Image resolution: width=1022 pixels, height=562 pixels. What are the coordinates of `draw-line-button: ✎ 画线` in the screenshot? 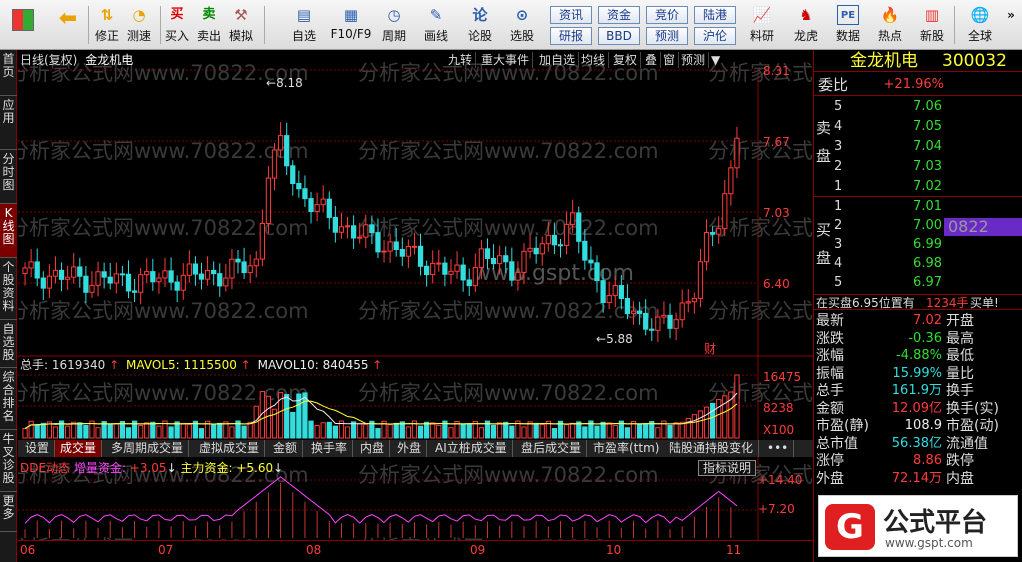 It's located at (436, 25).